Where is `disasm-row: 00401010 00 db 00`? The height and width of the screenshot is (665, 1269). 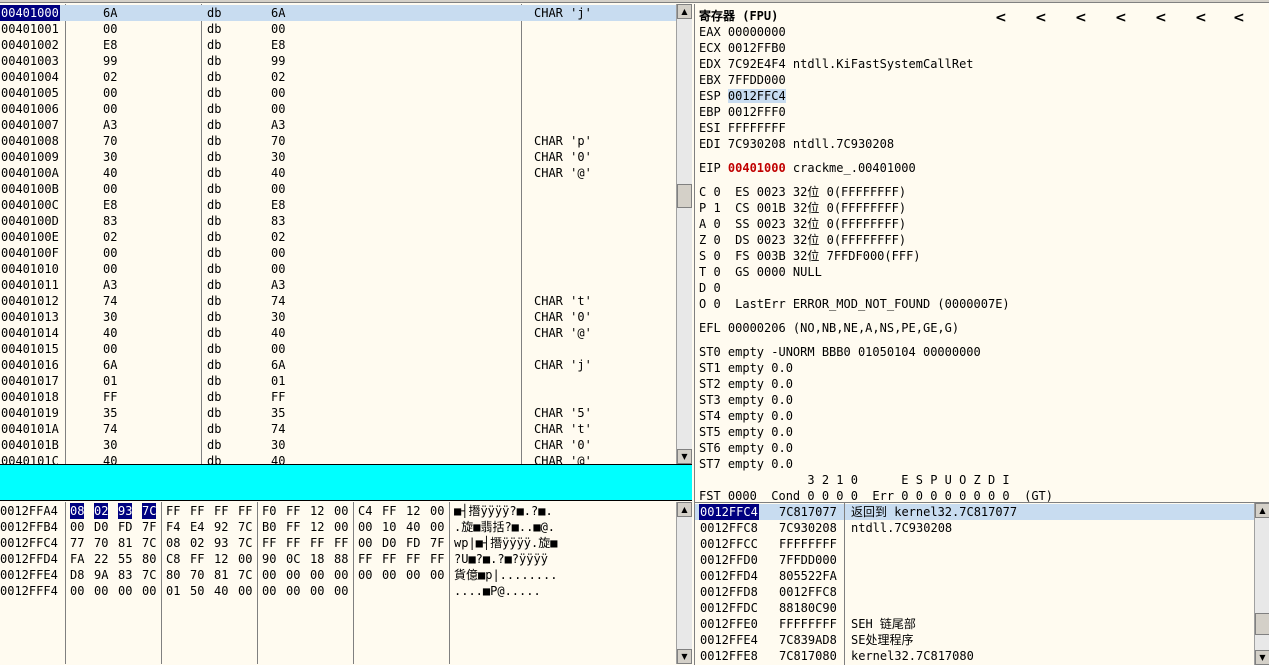 disasm-row: 00401010 00 db 00 is located at coordinates (338, 269).